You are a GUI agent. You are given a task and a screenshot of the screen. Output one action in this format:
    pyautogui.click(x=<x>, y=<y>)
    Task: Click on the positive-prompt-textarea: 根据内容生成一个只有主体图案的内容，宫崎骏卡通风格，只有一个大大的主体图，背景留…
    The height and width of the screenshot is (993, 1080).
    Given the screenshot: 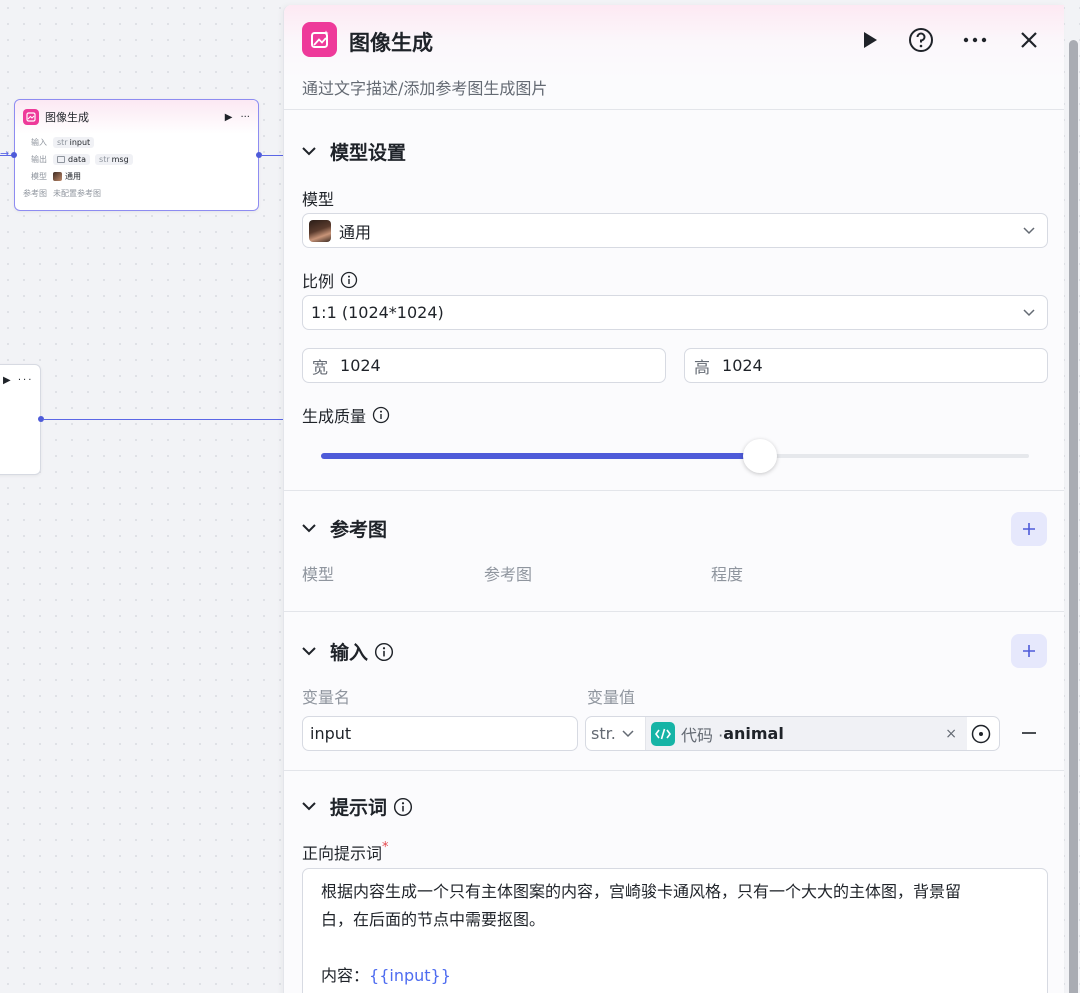 What is the action you would take?
    pyautogui.click(x=675, y=930)
    